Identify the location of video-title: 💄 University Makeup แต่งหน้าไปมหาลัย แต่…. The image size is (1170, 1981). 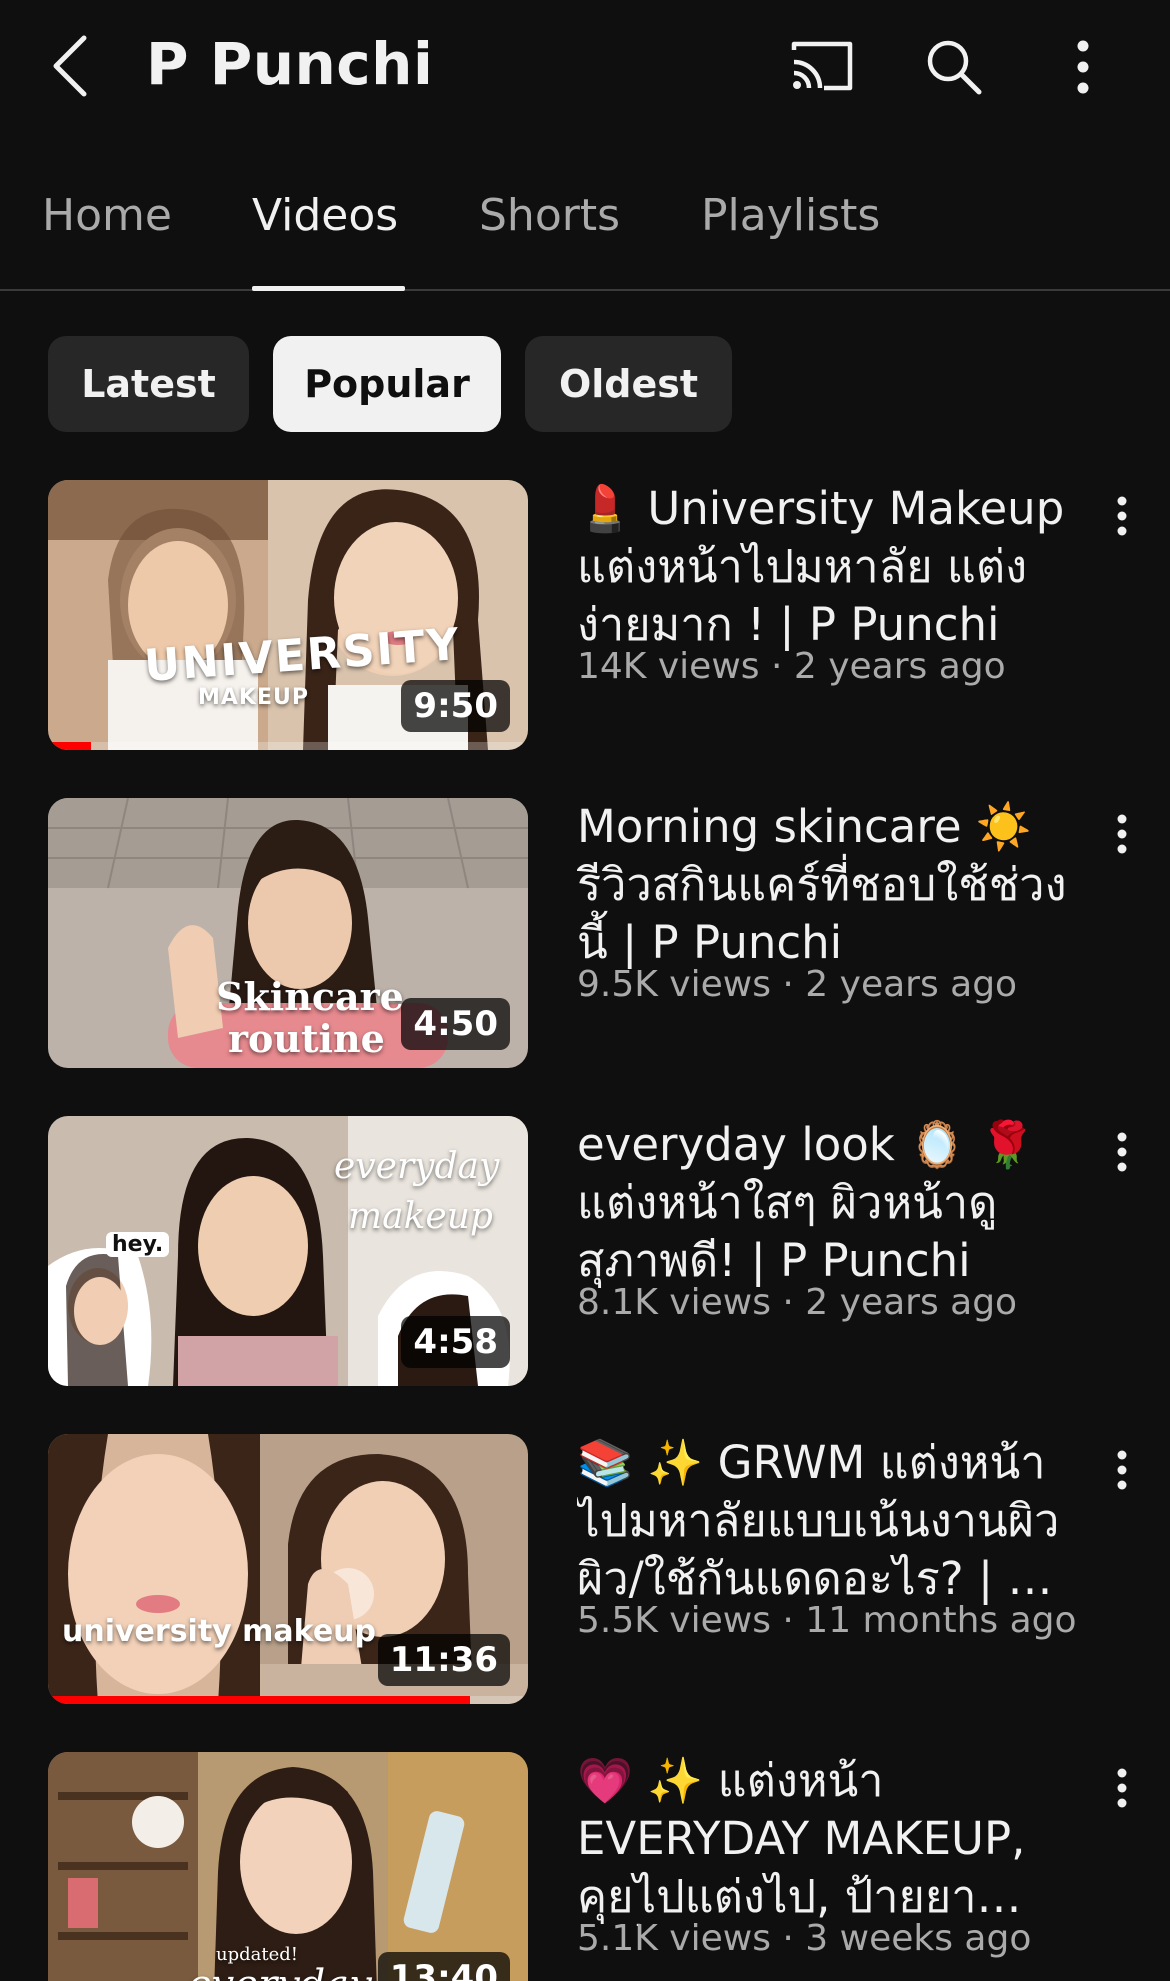
(827, 567).